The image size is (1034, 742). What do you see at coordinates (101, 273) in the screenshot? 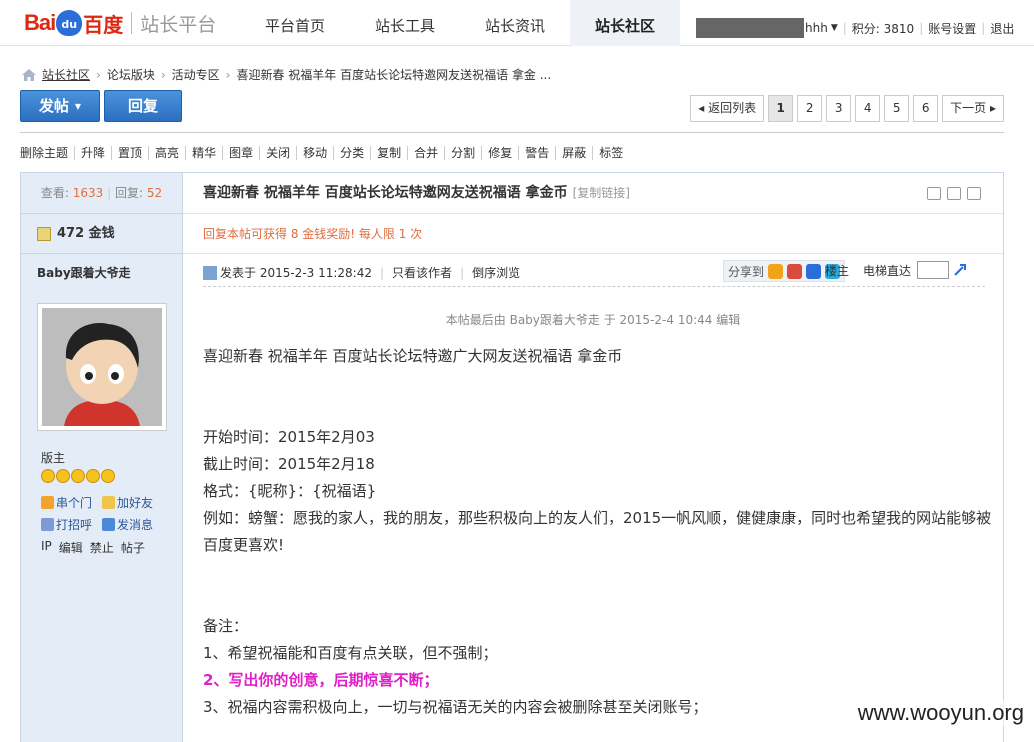
I see `author-name: Baby跟着大爷走` at bounding box center [101, 273].